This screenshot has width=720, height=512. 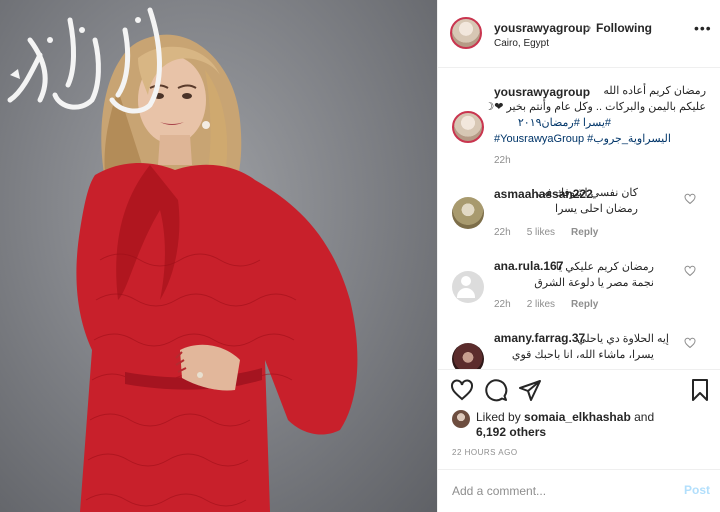 I want to click on caption-username: yousrawyagroup, so click(x=542, y=92).